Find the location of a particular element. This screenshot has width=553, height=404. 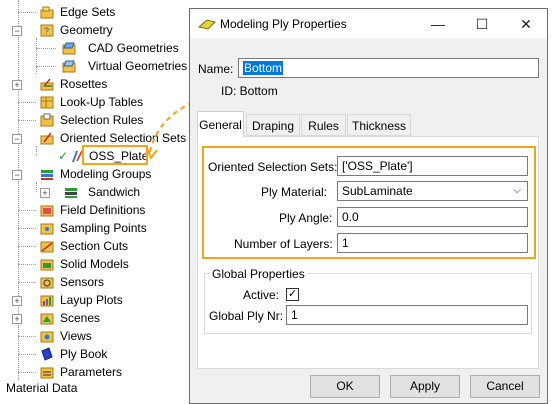

tree-item-scenes: + Scenes is located at coordinates (95, 318).